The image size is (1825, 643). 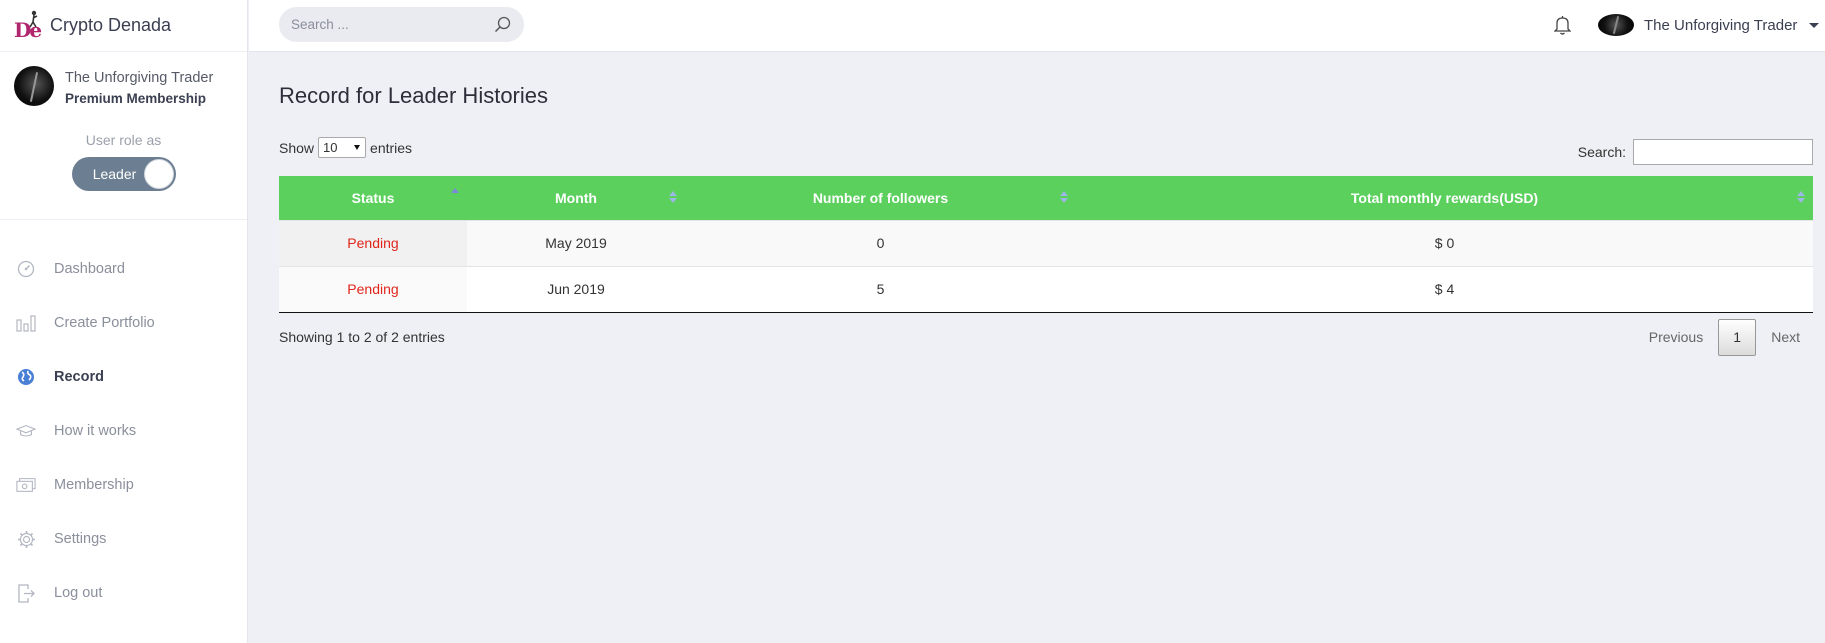 I want to click on previous-page-button: Previous, so click(x=1676, y=337).